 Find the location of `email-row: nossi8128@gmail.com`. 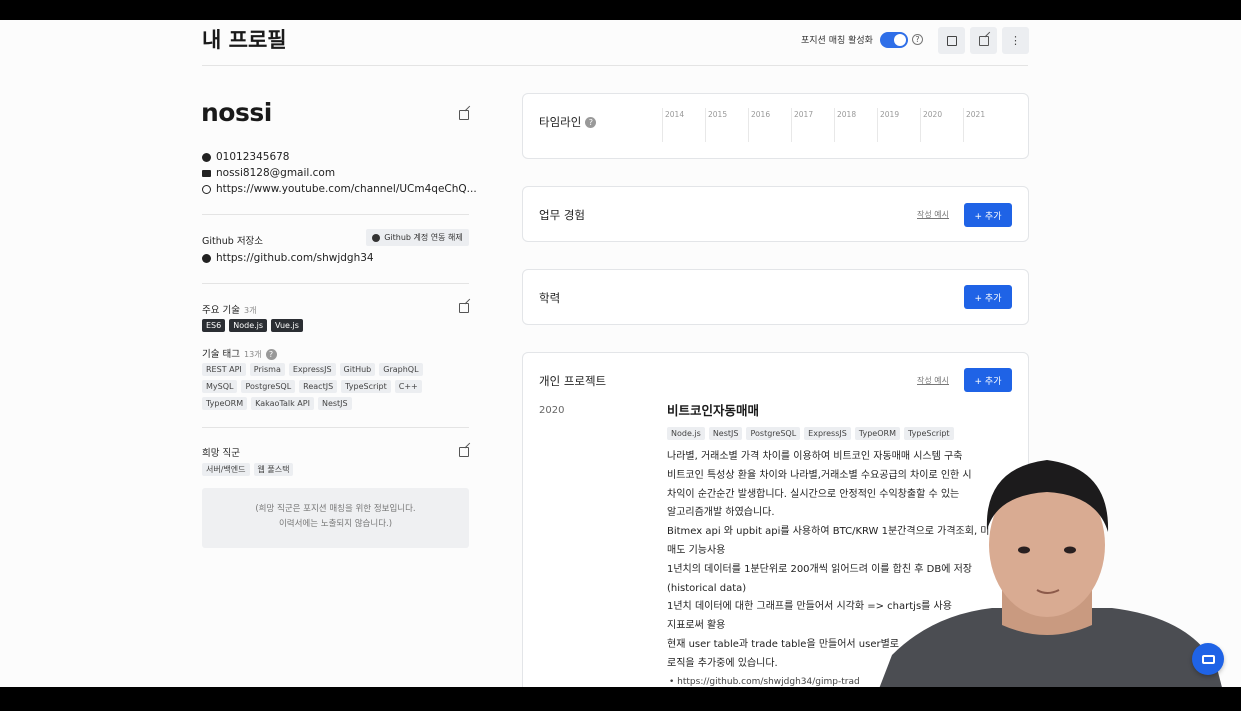

email-row: nossi8128@gmail.com is located at coordinates (268, 173).